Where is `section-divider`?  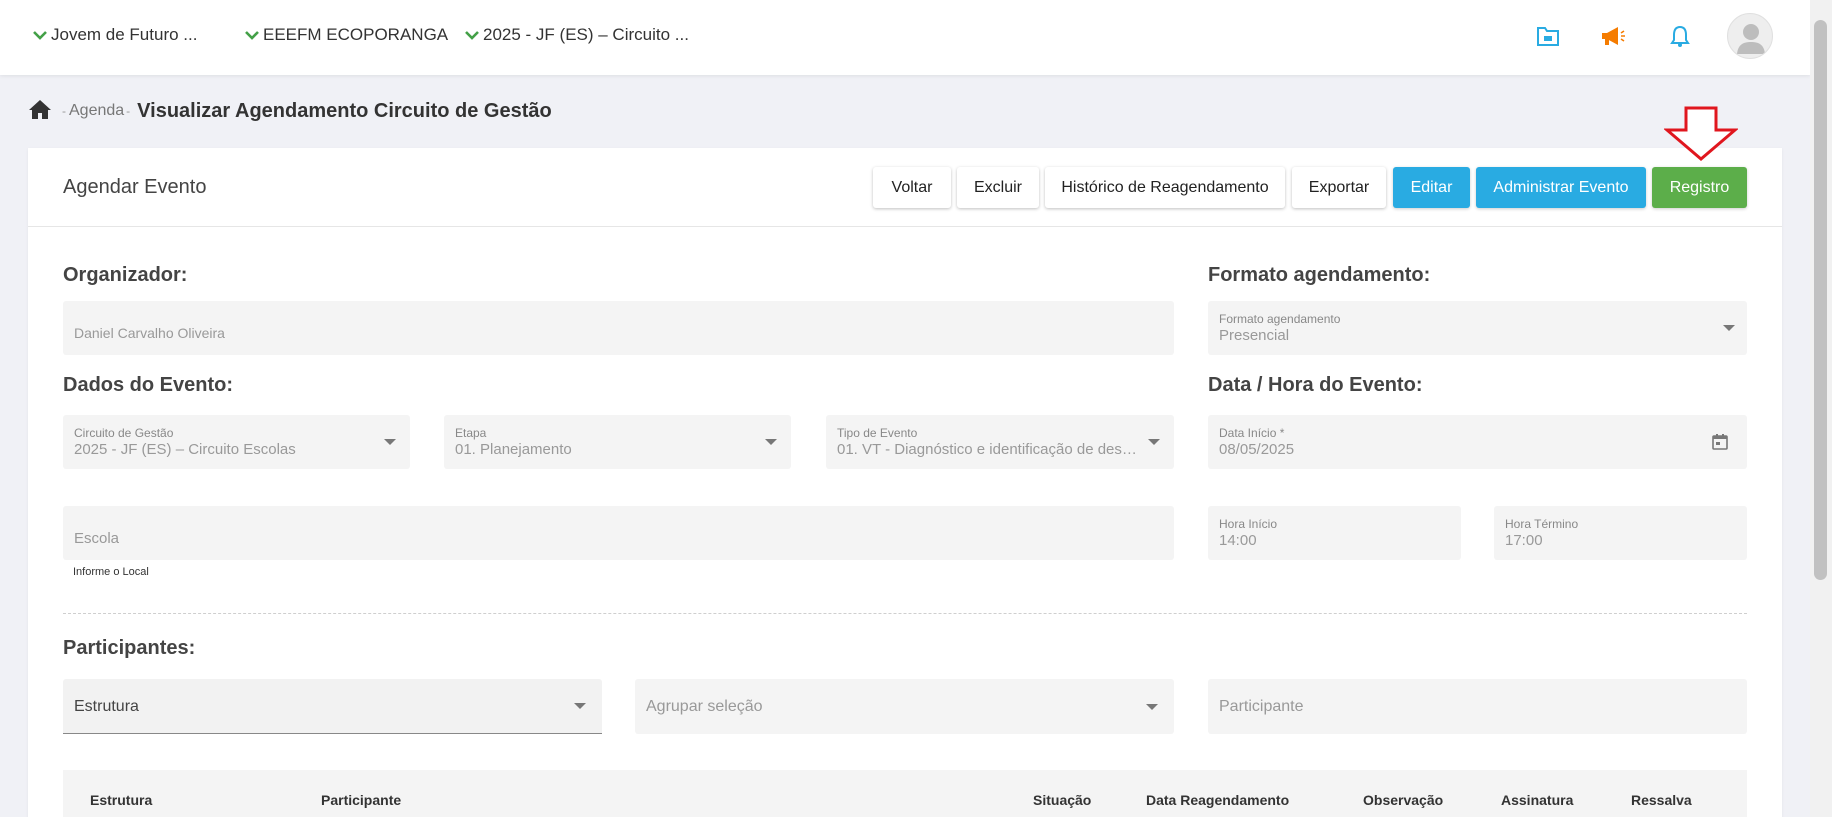
section-divider is located at coordinates (905, 613).